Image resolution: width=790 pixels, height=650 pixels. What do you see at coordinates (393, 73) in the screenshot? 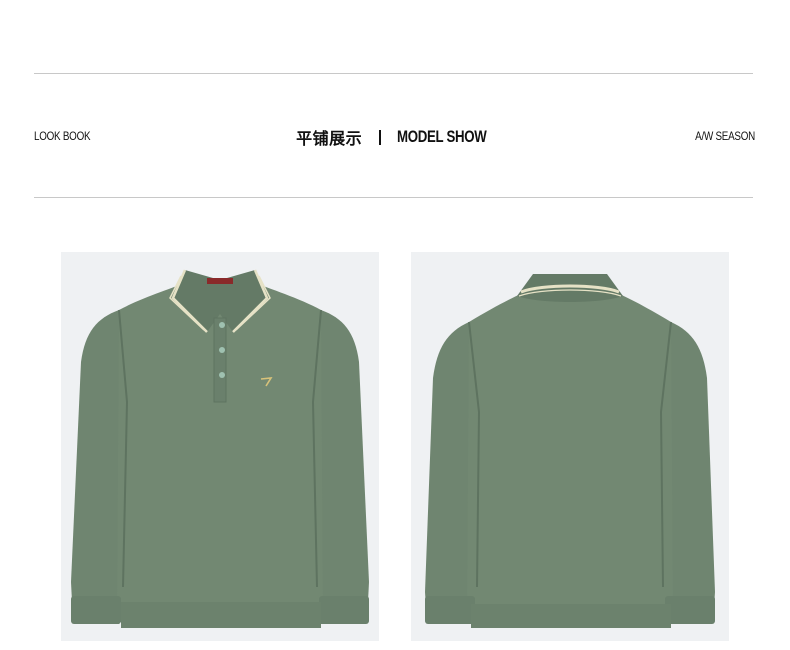
I see `top-divider` at bounding box center [393, 73].